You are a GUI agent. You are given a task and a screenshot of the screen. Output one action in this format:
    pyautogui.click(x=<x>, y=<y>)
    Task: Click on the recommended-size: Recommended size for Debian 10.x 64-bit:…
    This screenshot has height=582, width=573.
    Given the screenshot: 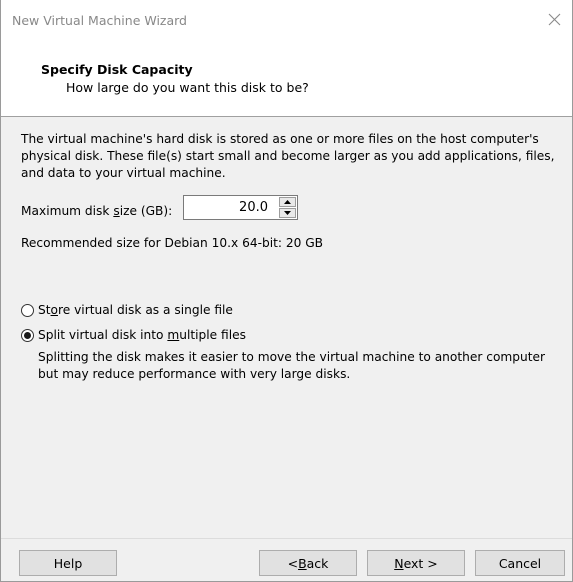 What is the action you would take?
    pyautogui.click(x=172, y=243)
    